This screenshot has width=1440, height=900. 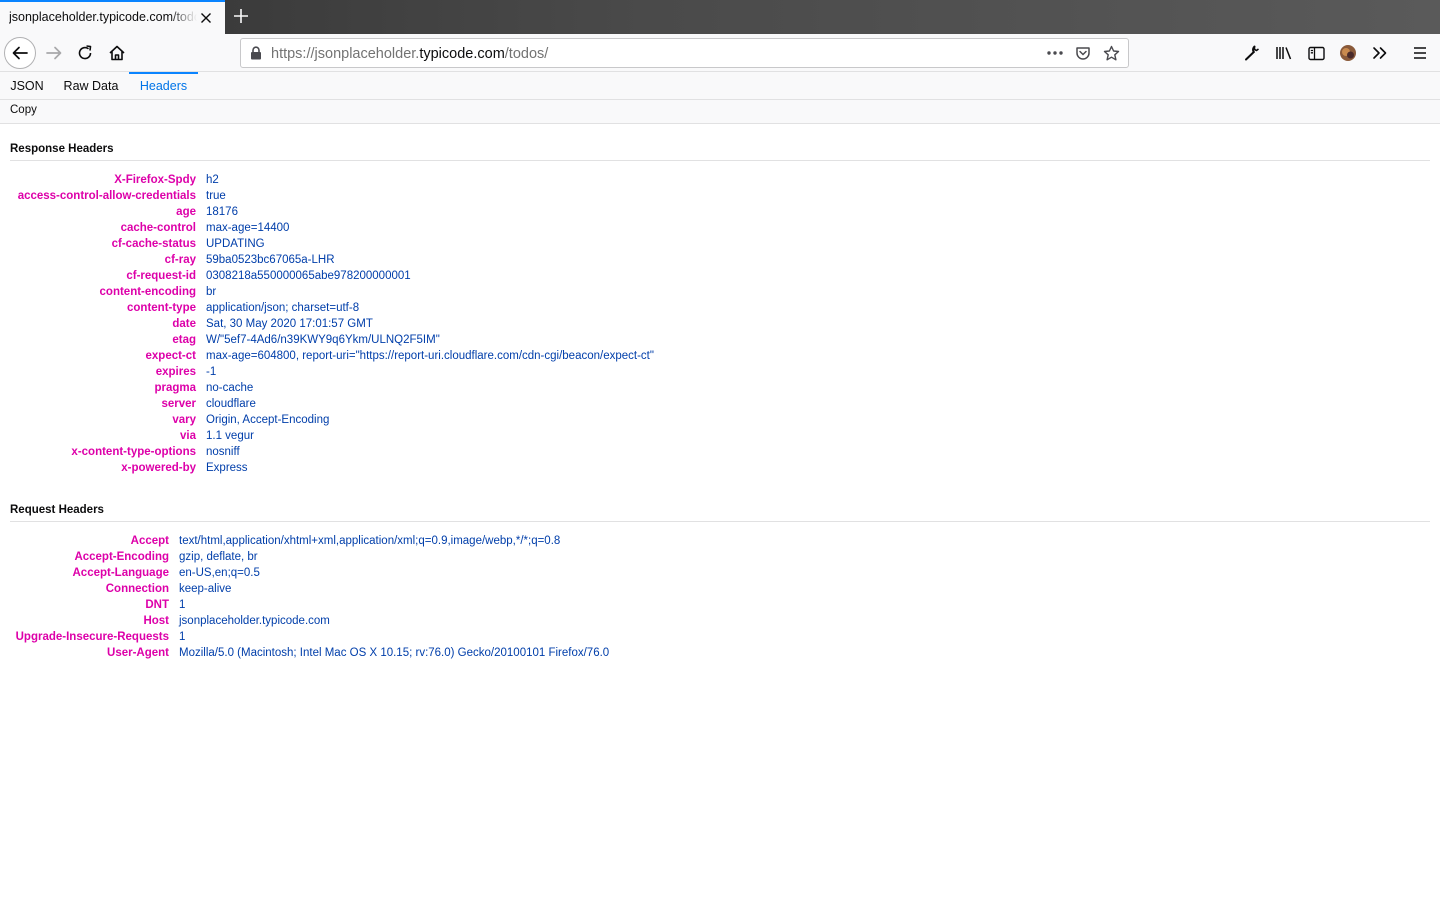 What do you see at coordinates (367, 54) in the screenshot?
I see `url-subdomain: jsonplaceholder.` at bounding box center [367, 54].